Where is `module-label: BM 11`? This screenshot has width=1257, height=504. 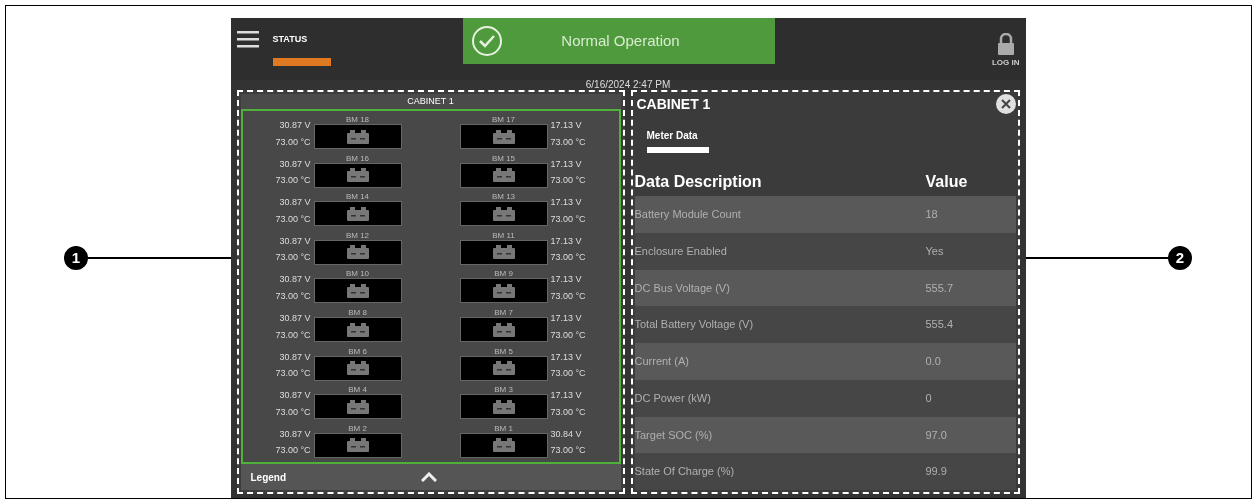 module-label: BM 11 is located at coordinates (503, 235).